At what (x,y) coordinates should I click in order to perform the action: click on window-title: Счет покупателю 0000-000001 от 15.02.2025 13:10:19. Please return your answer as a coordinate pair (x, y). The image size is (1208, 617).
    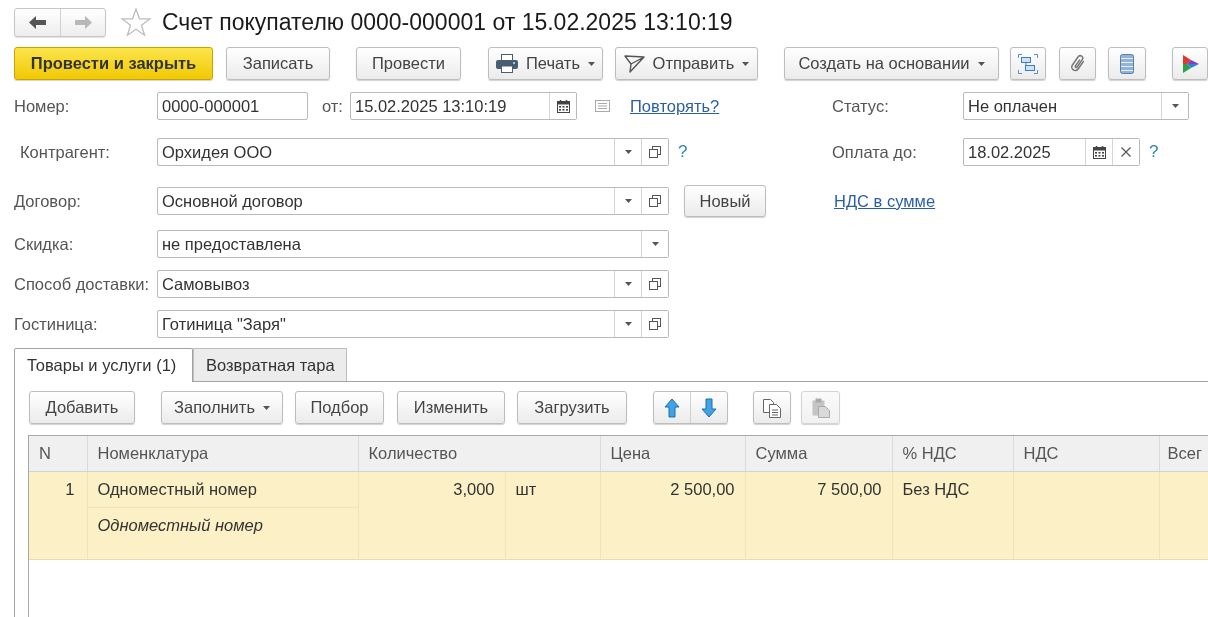
    Looking at the image, I should click on (447, 22).